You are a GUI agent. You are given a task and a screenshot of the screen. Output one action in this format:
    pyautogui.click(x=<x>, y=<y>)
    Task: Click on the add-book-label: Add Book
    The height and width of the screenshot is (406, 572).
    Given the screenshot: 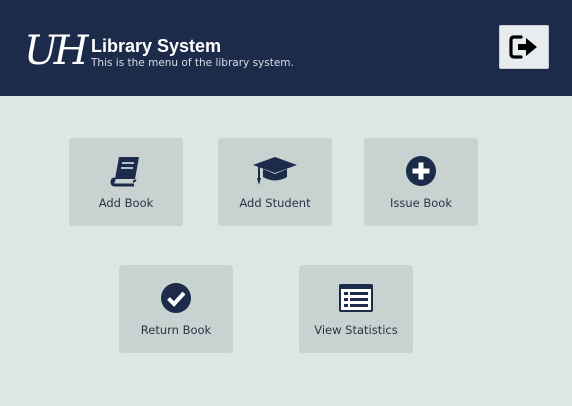 What is the action you would take?
    pyautogui.click(x=126, y=203)
    